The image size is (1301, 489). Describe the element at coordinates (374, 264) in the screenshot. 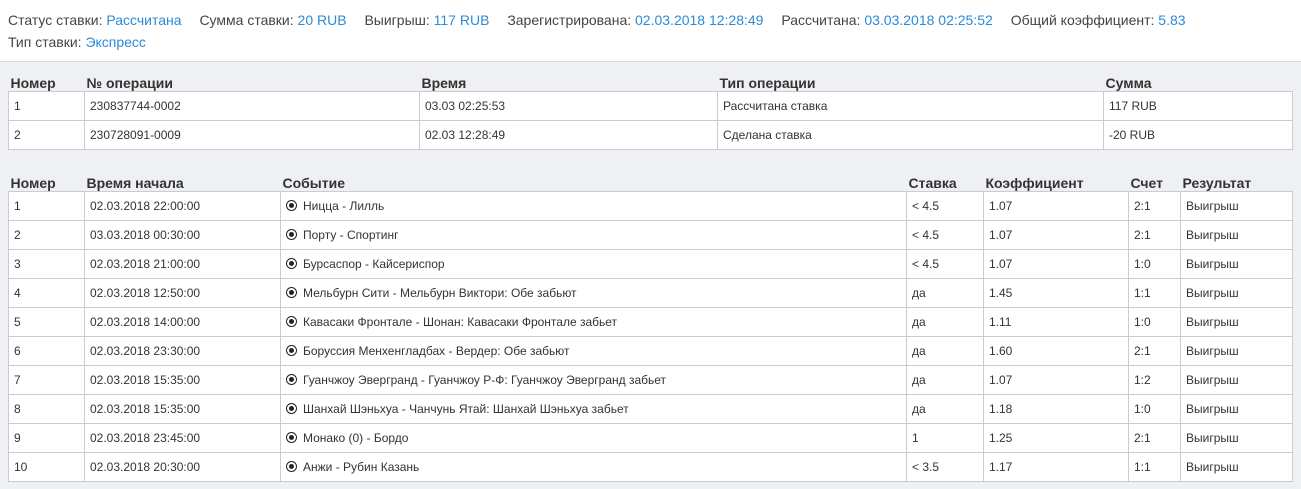

I see `event-name-label: Бурсаспор - Кайсериспор` at that location.